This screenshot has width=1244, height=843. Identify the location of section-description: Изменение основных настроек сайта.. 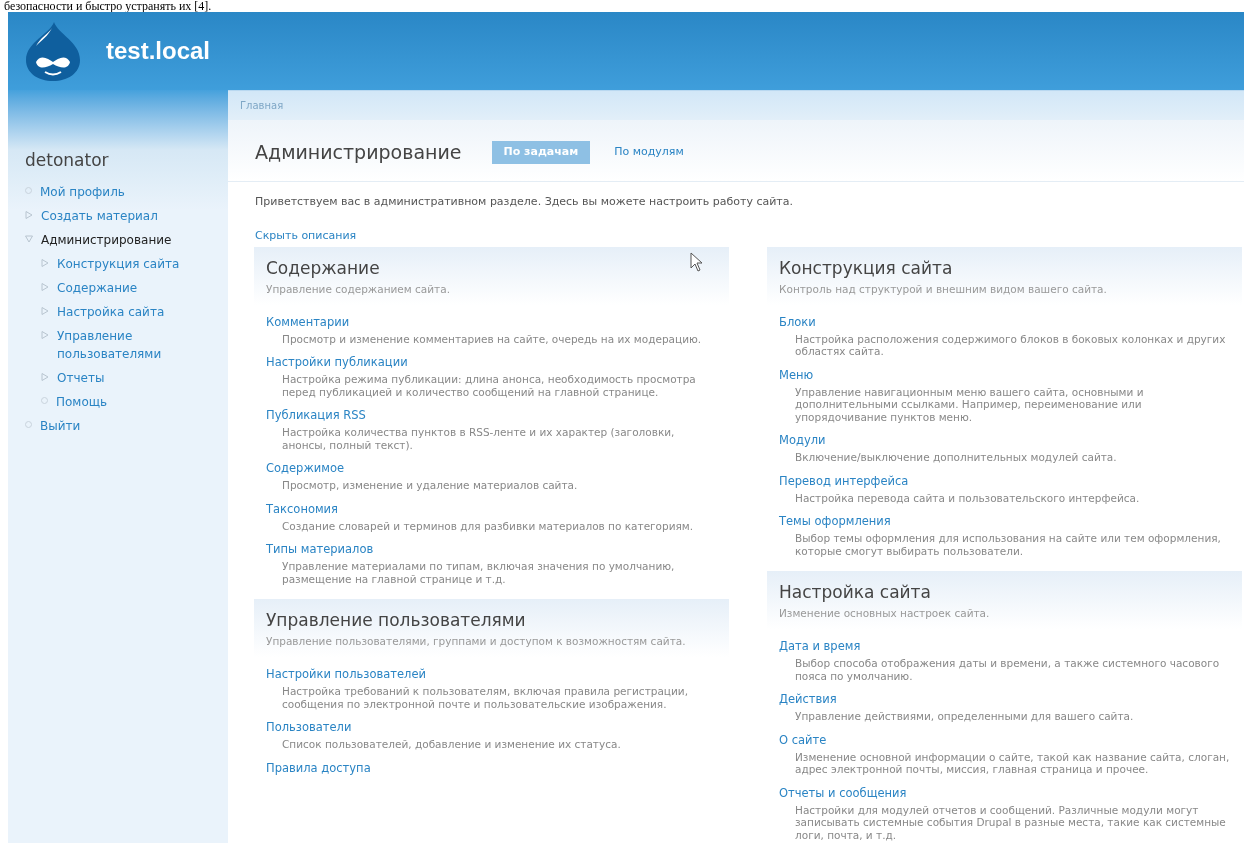
(885, 613).